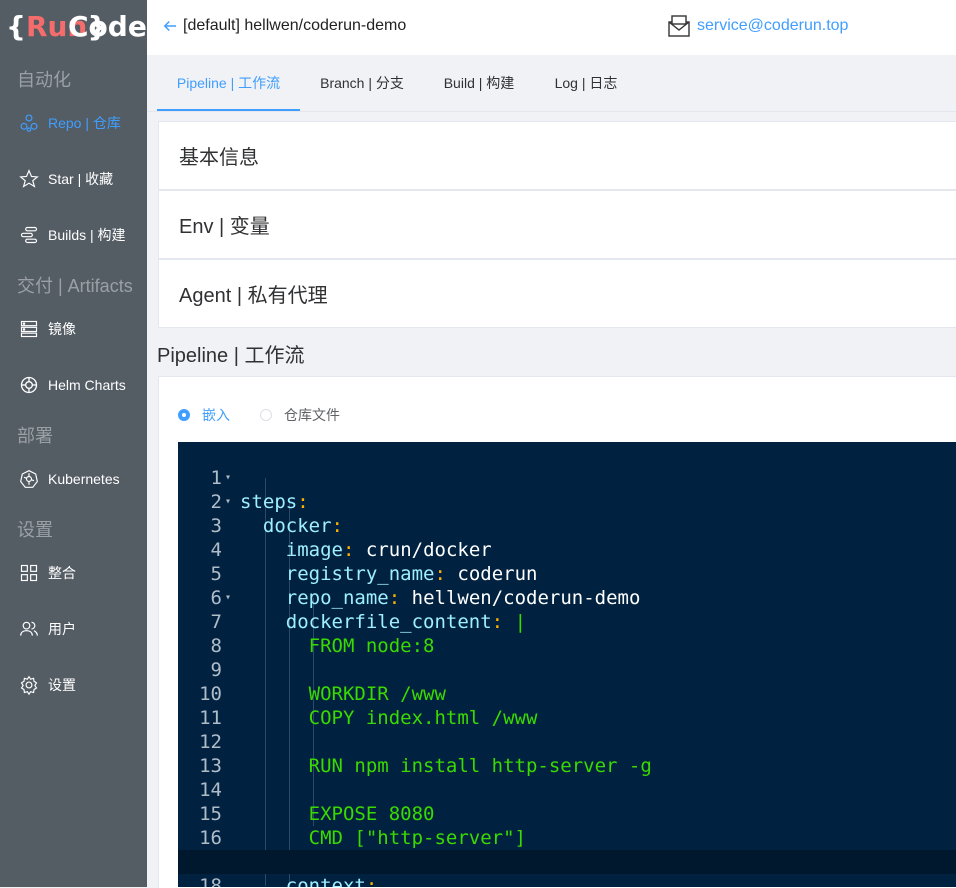 The image size is (956, 888). What do you see at coordinates (259, 490) in the screenshot?
I see `code-line: 1 ▾ steps:` at bounding box center [259, 490].